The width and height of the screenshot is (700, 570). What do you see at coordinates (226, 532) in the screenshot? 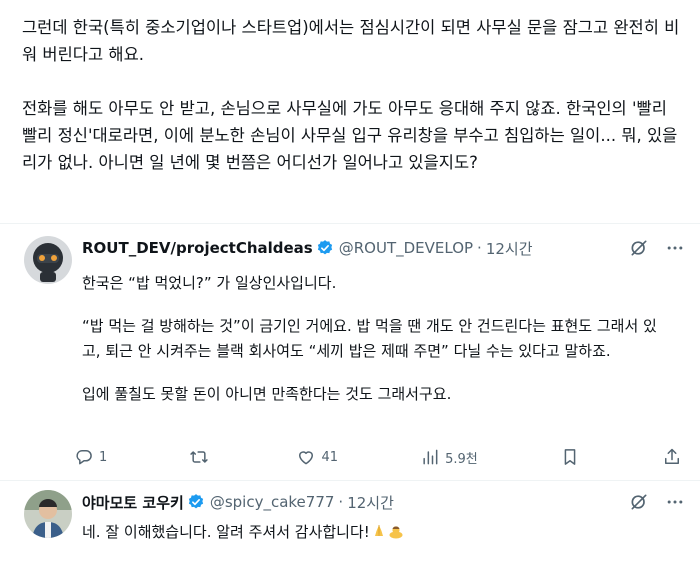
I see `reply-text: 네. 잘 이해했습니다. 알려 주셔서 감사합니다!` at bounding box center [226, 532].